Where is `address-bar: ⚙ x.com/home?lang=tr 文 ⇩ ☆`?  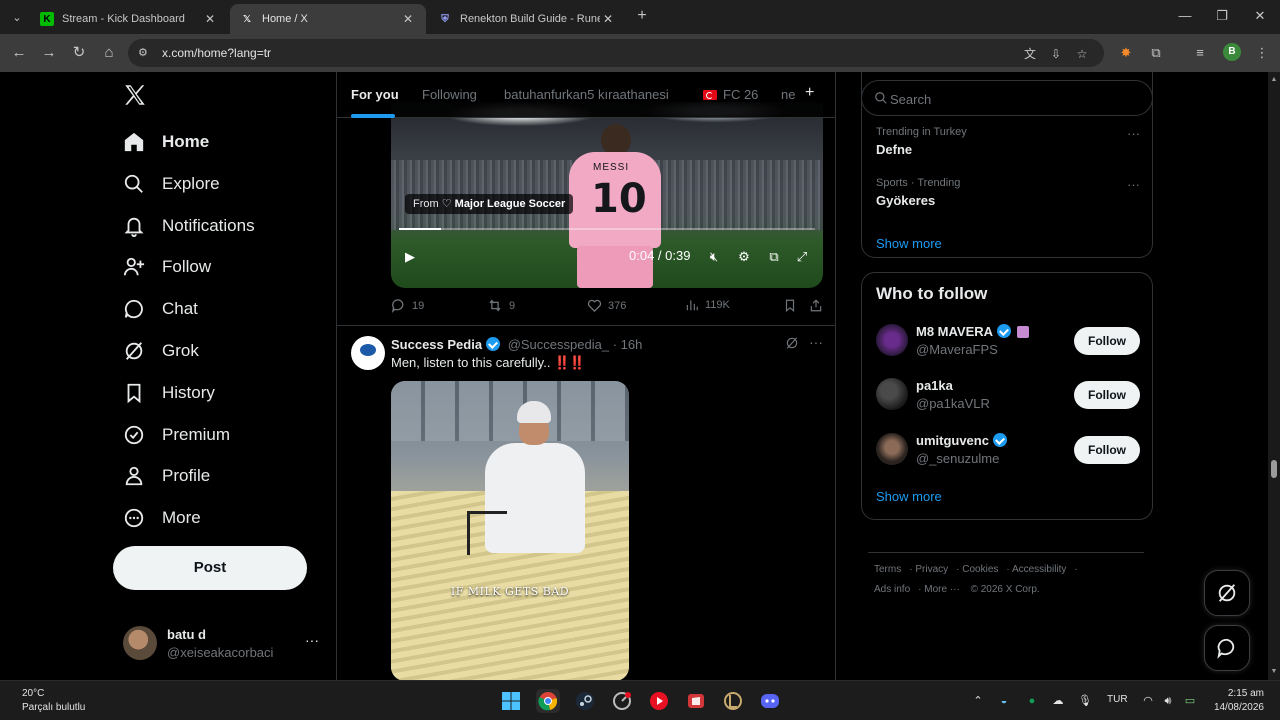
address-bar: ⚙ x.com/home?lang=tr 文 ⇩ ☆ is located at coordinates (616, 53).